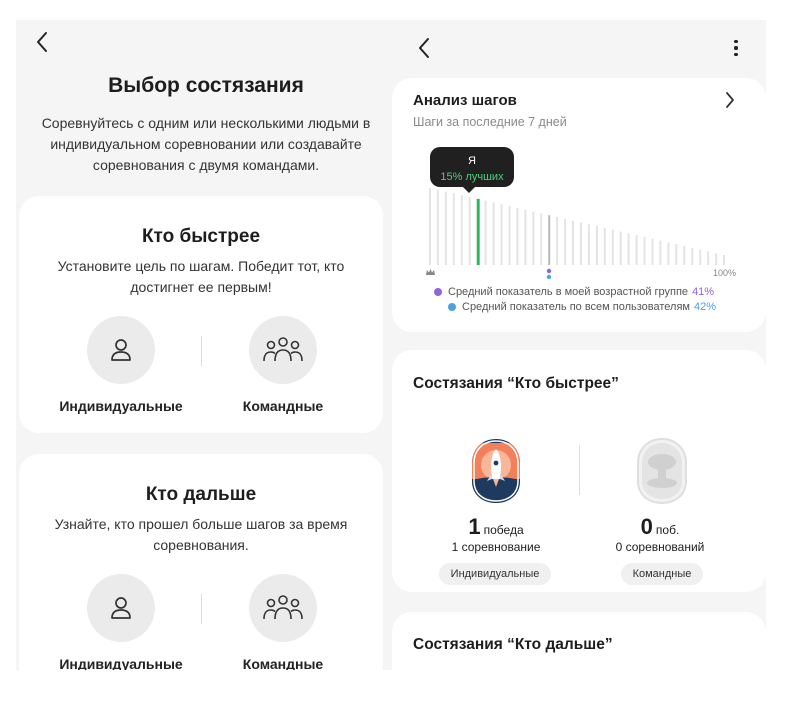 Image resolution: width=792 pixels, height=712 pixels. I want to click on section-title: Состязания “Кто дальше”, so click(513, 644).